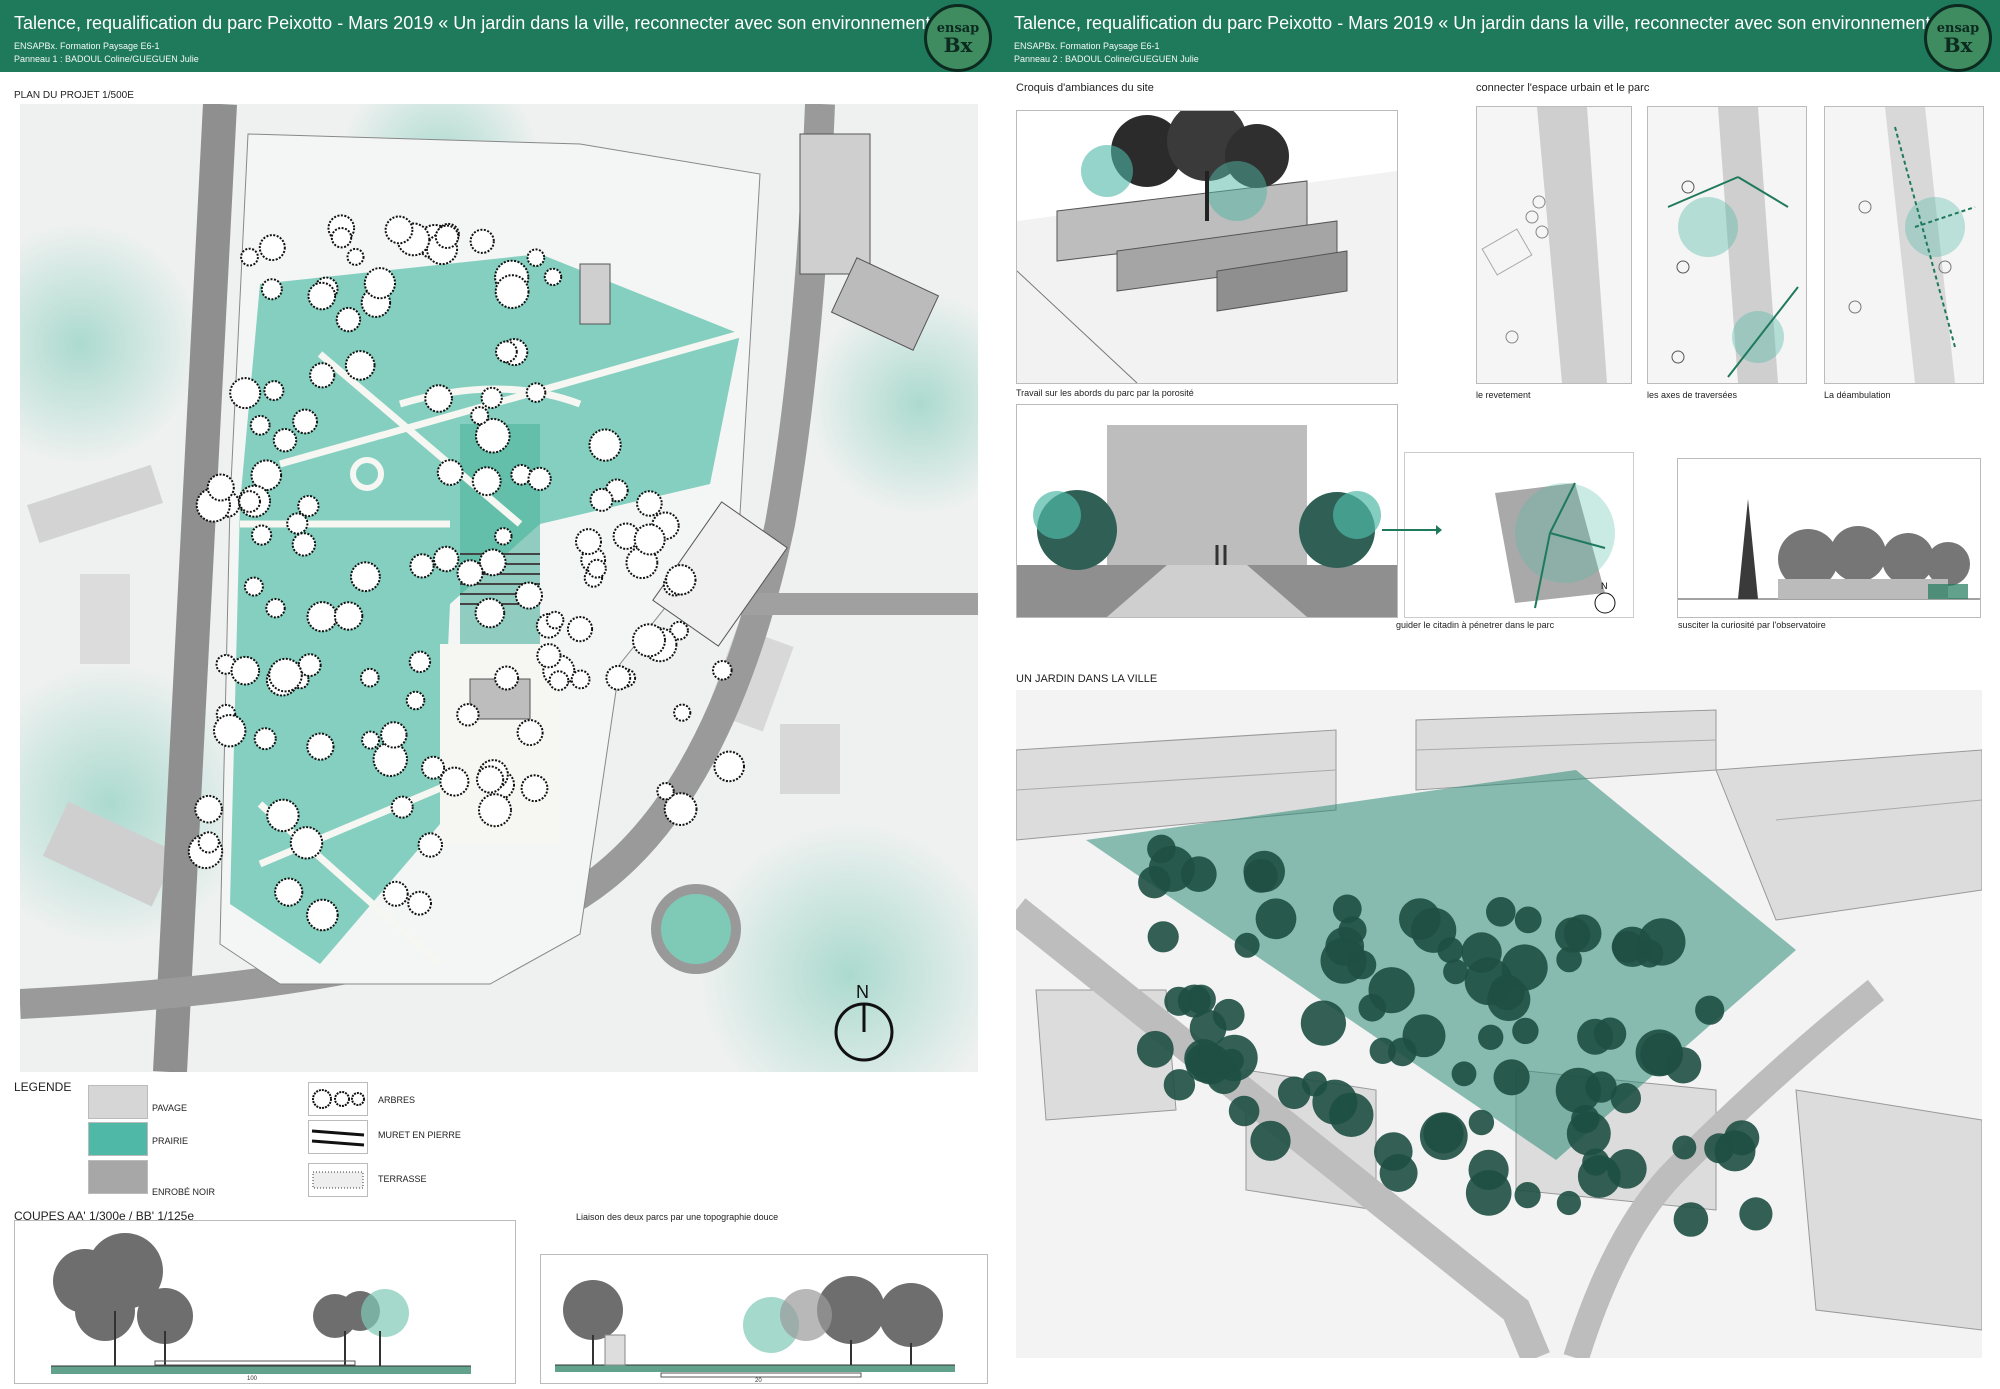 This screenshot has height=1389, width=2000. I want to click on legend-enrobe: ENROBÉ NOIR, so click(184, 1192).